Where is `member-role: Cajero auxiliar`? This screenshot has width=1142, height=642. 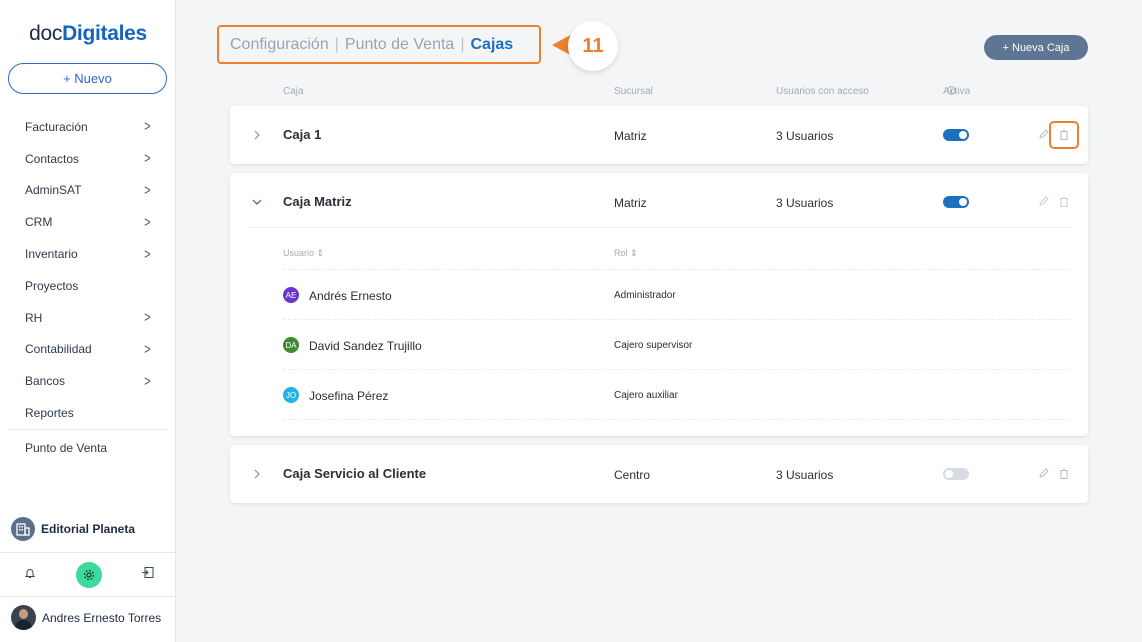 member-role: Cajero auxiliar is located at coordinates (646, 395).